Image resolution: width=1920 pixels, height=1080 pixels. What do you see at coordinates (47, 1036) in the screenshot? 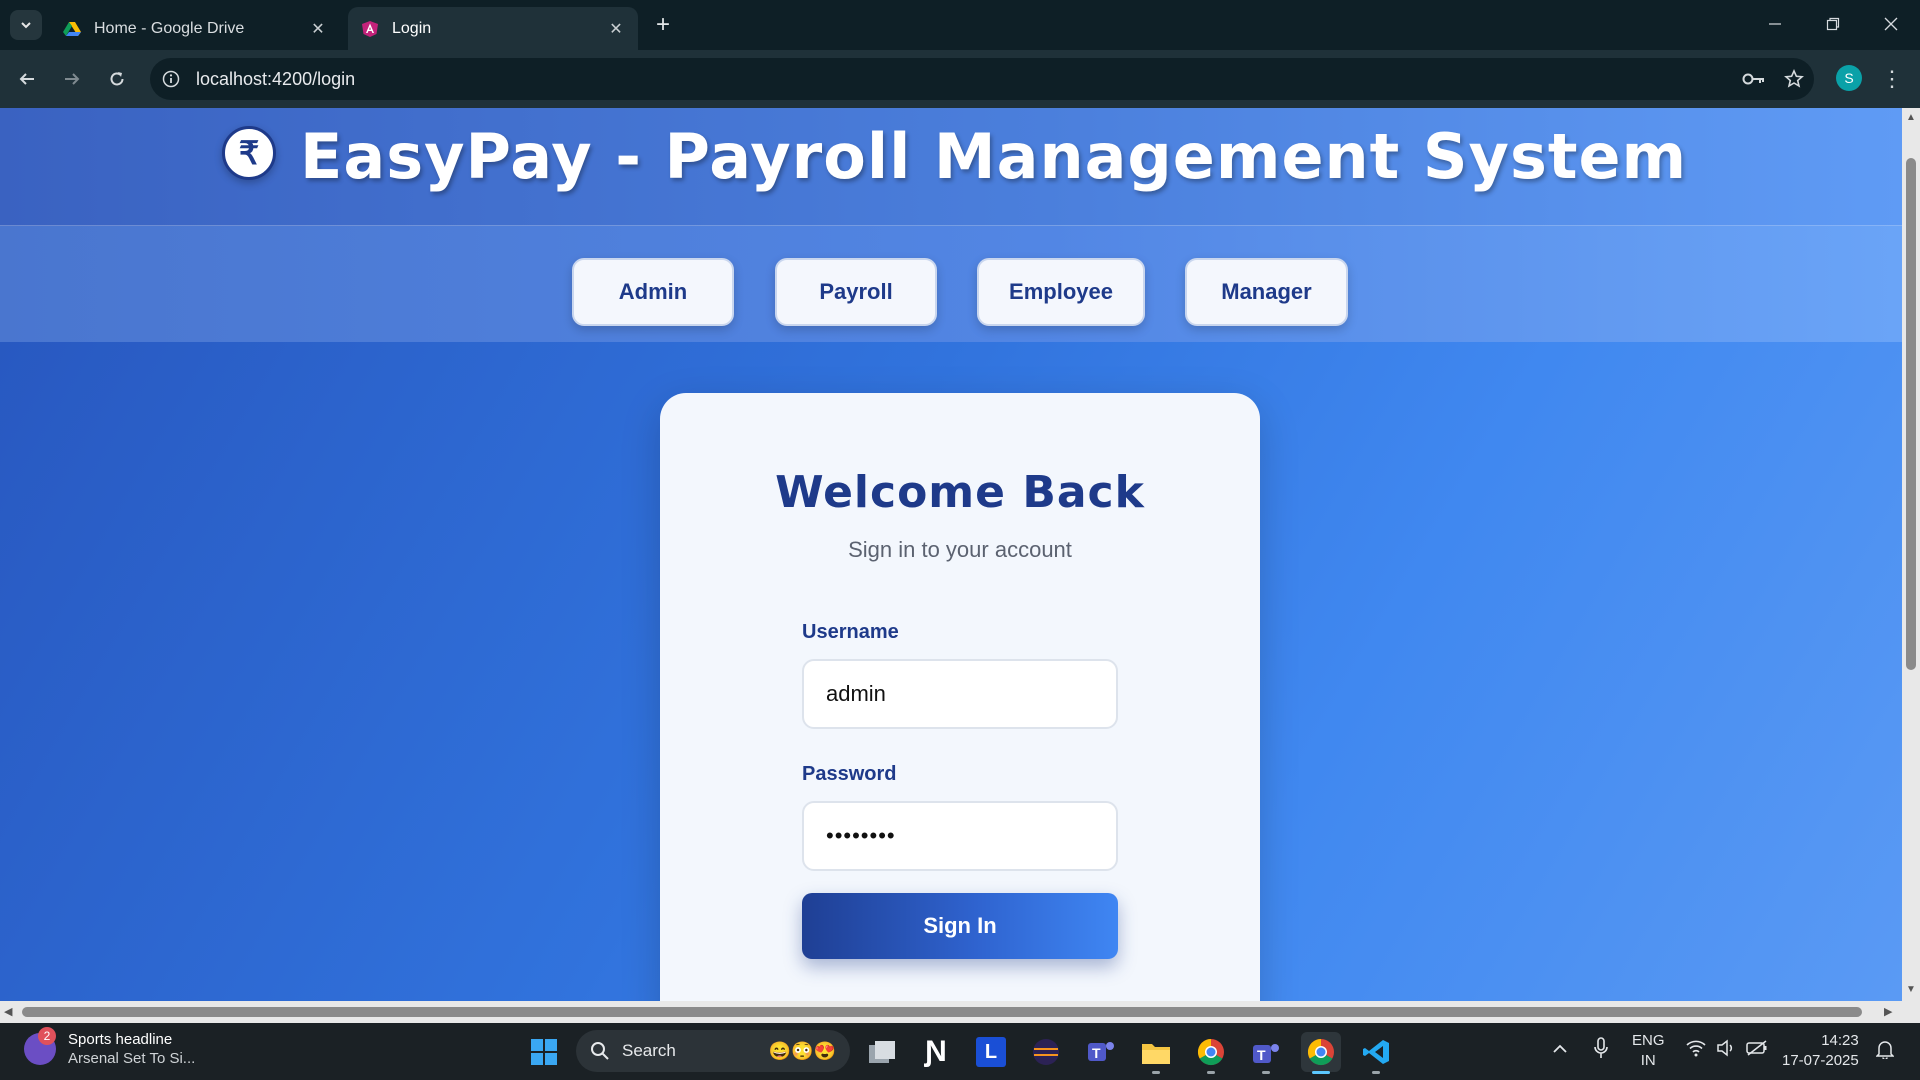
I see `notification-badge: 2` at bounding box center [47, 1036].